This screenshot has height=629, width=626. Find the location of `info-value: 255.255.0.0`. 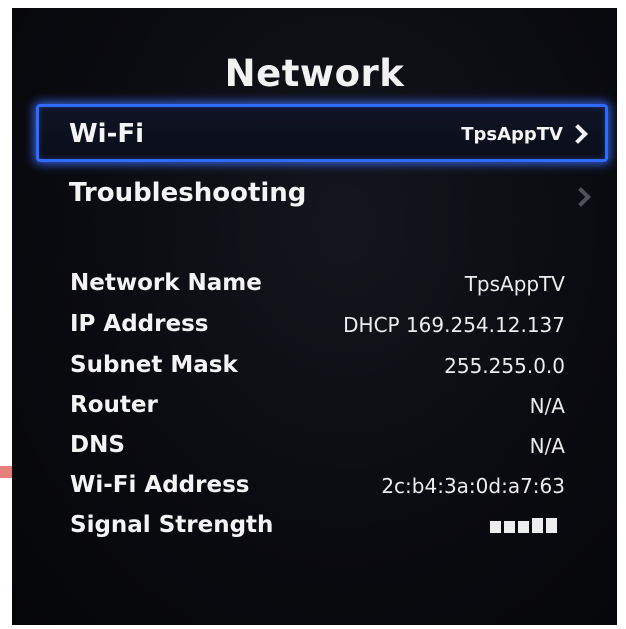

info-value: 255.255.0.0 is located at coordinates (504, 366).